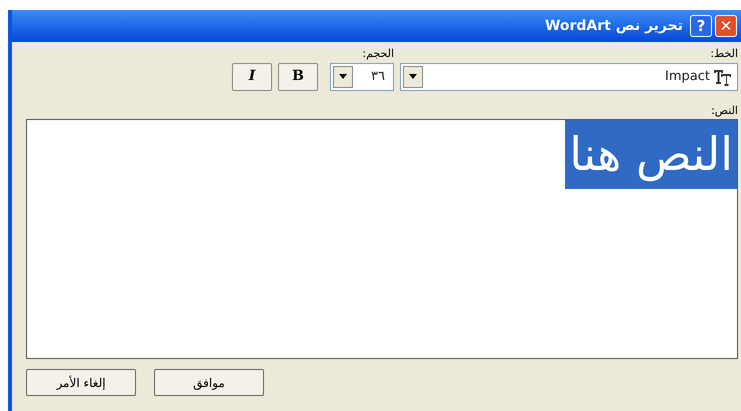  Describe the element at coordinates (723, 54) in the screenshot. I see `font-label: الخط:` at that location.